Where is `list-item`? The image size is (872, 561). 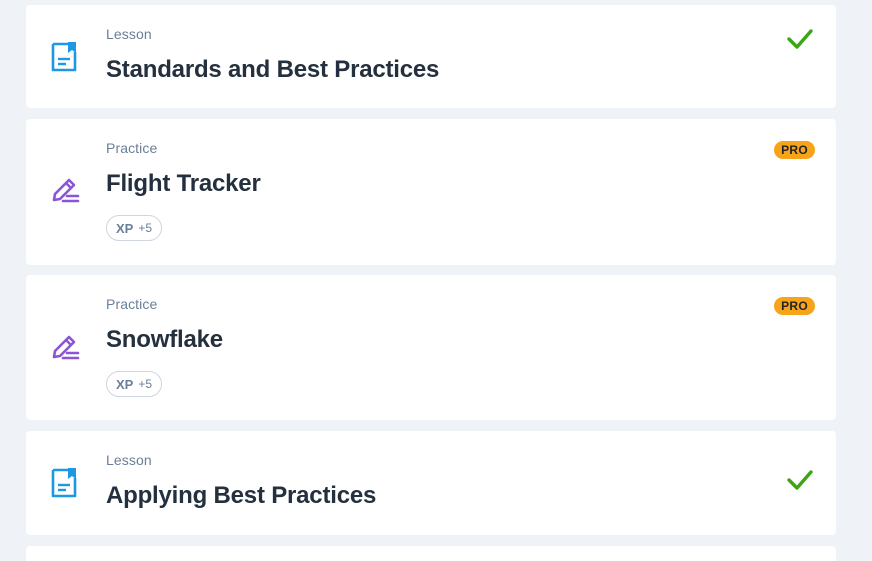 list-item is located at coordinates (431, 553).